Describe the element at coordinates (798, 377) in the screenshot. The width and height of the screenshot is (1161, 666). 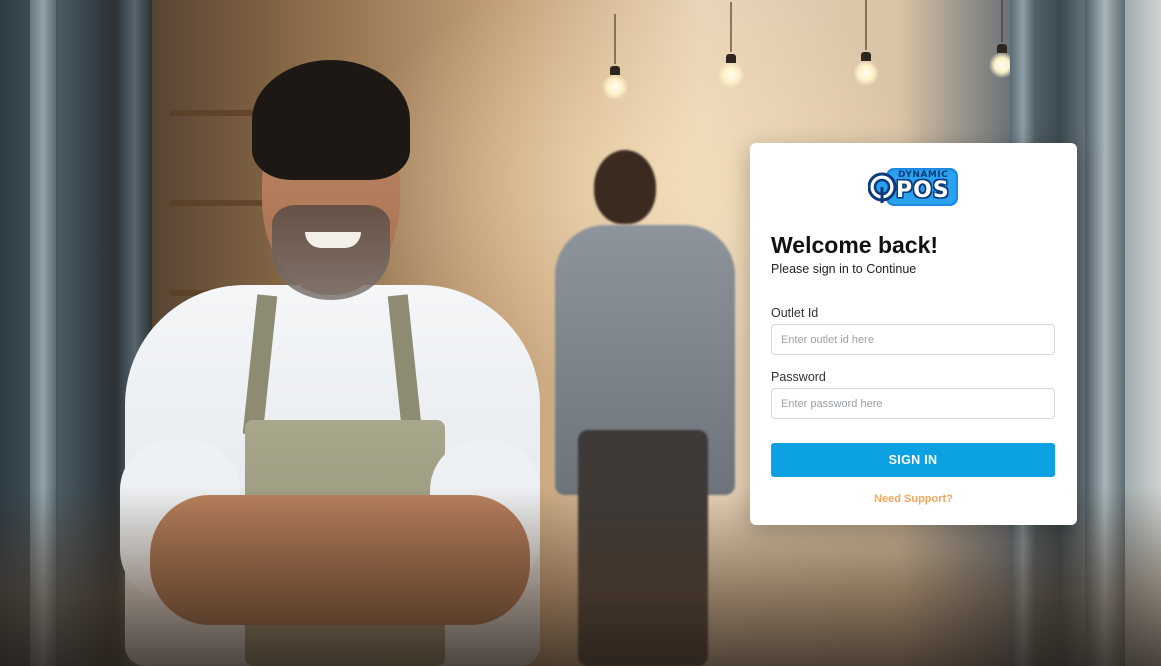
I see `password-label: Password` at that location.